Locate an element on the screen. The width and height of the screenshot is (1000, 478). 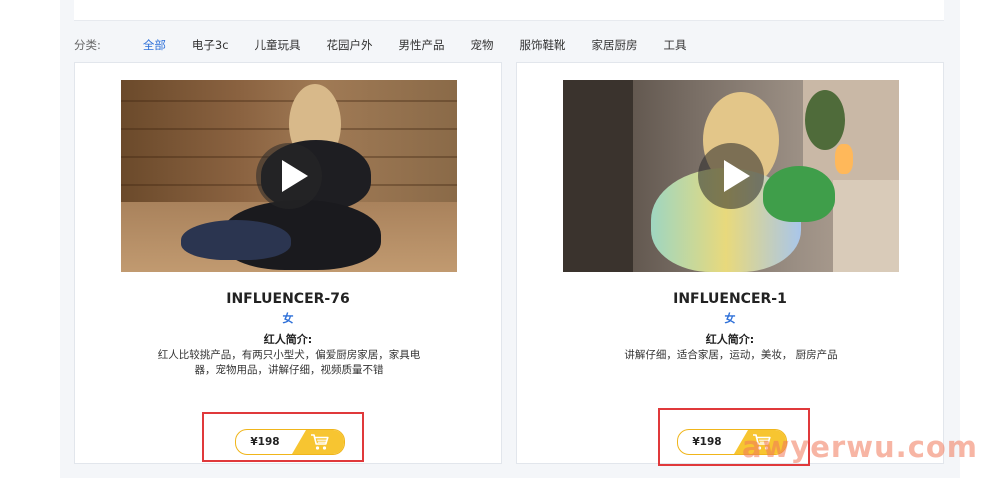
category-pets: 宠物 is located at coordinates (482, 45).